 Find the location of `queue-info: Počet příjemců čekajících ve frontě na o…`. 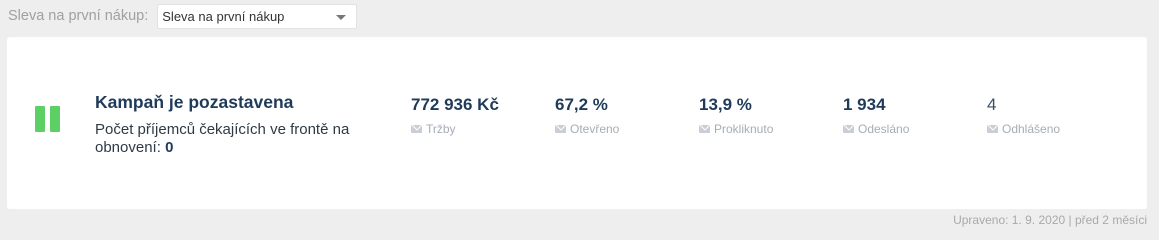

queue-info: Počet příjemců čekajících ve frontě na o… is located at coordinates (232, 139).